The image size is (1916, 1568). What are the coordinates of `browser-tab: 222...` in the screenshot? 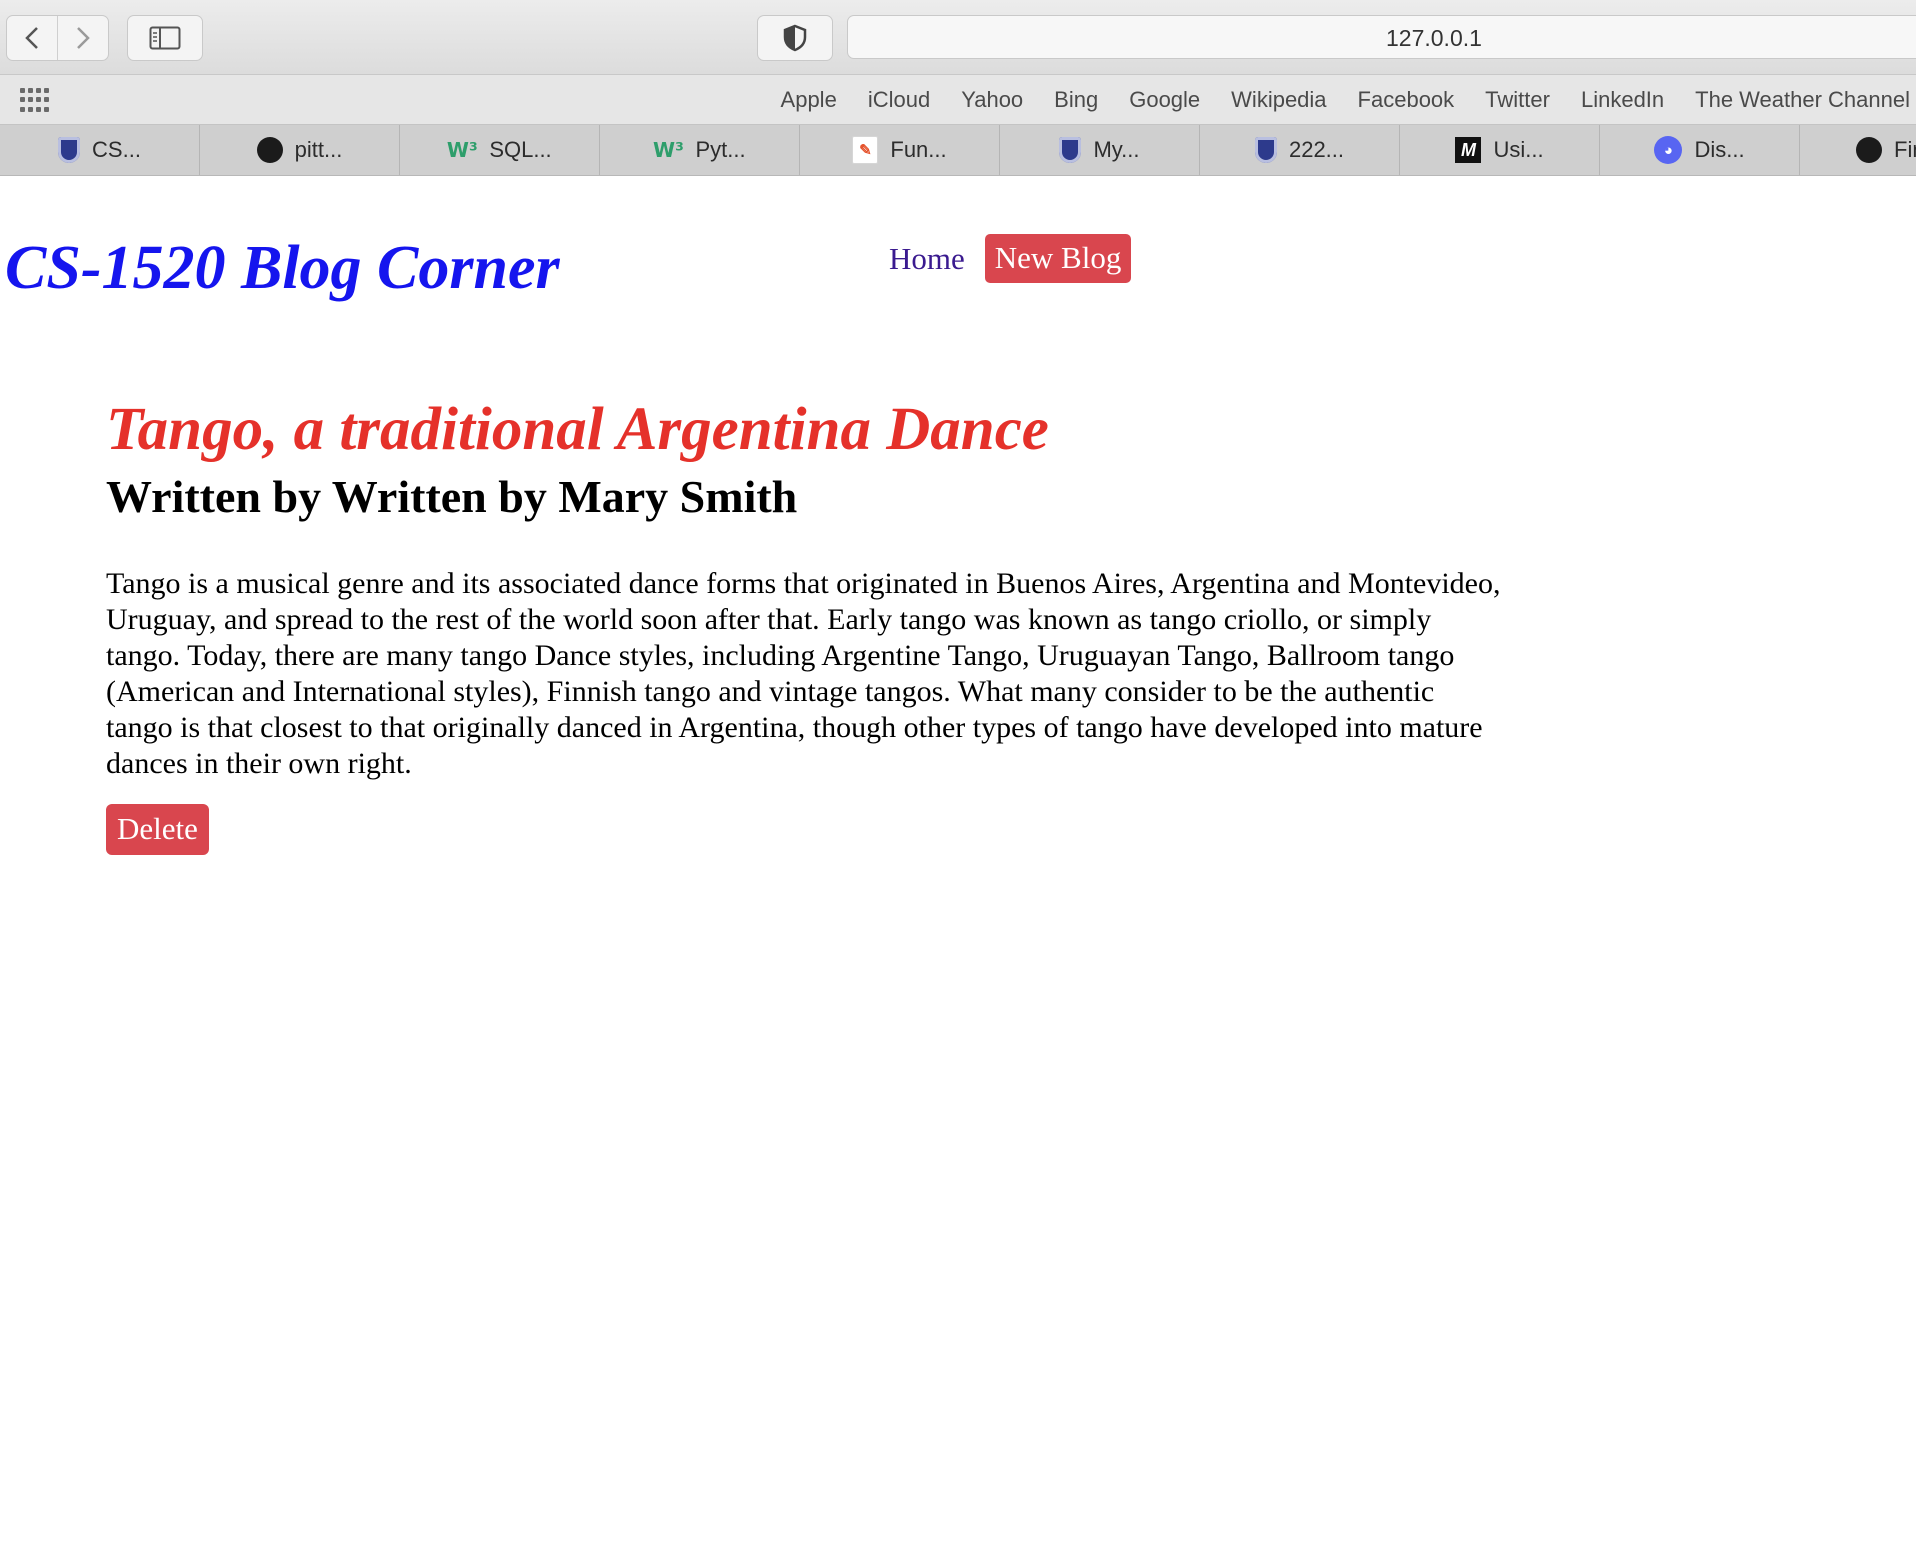 It's located at (1300, 150).